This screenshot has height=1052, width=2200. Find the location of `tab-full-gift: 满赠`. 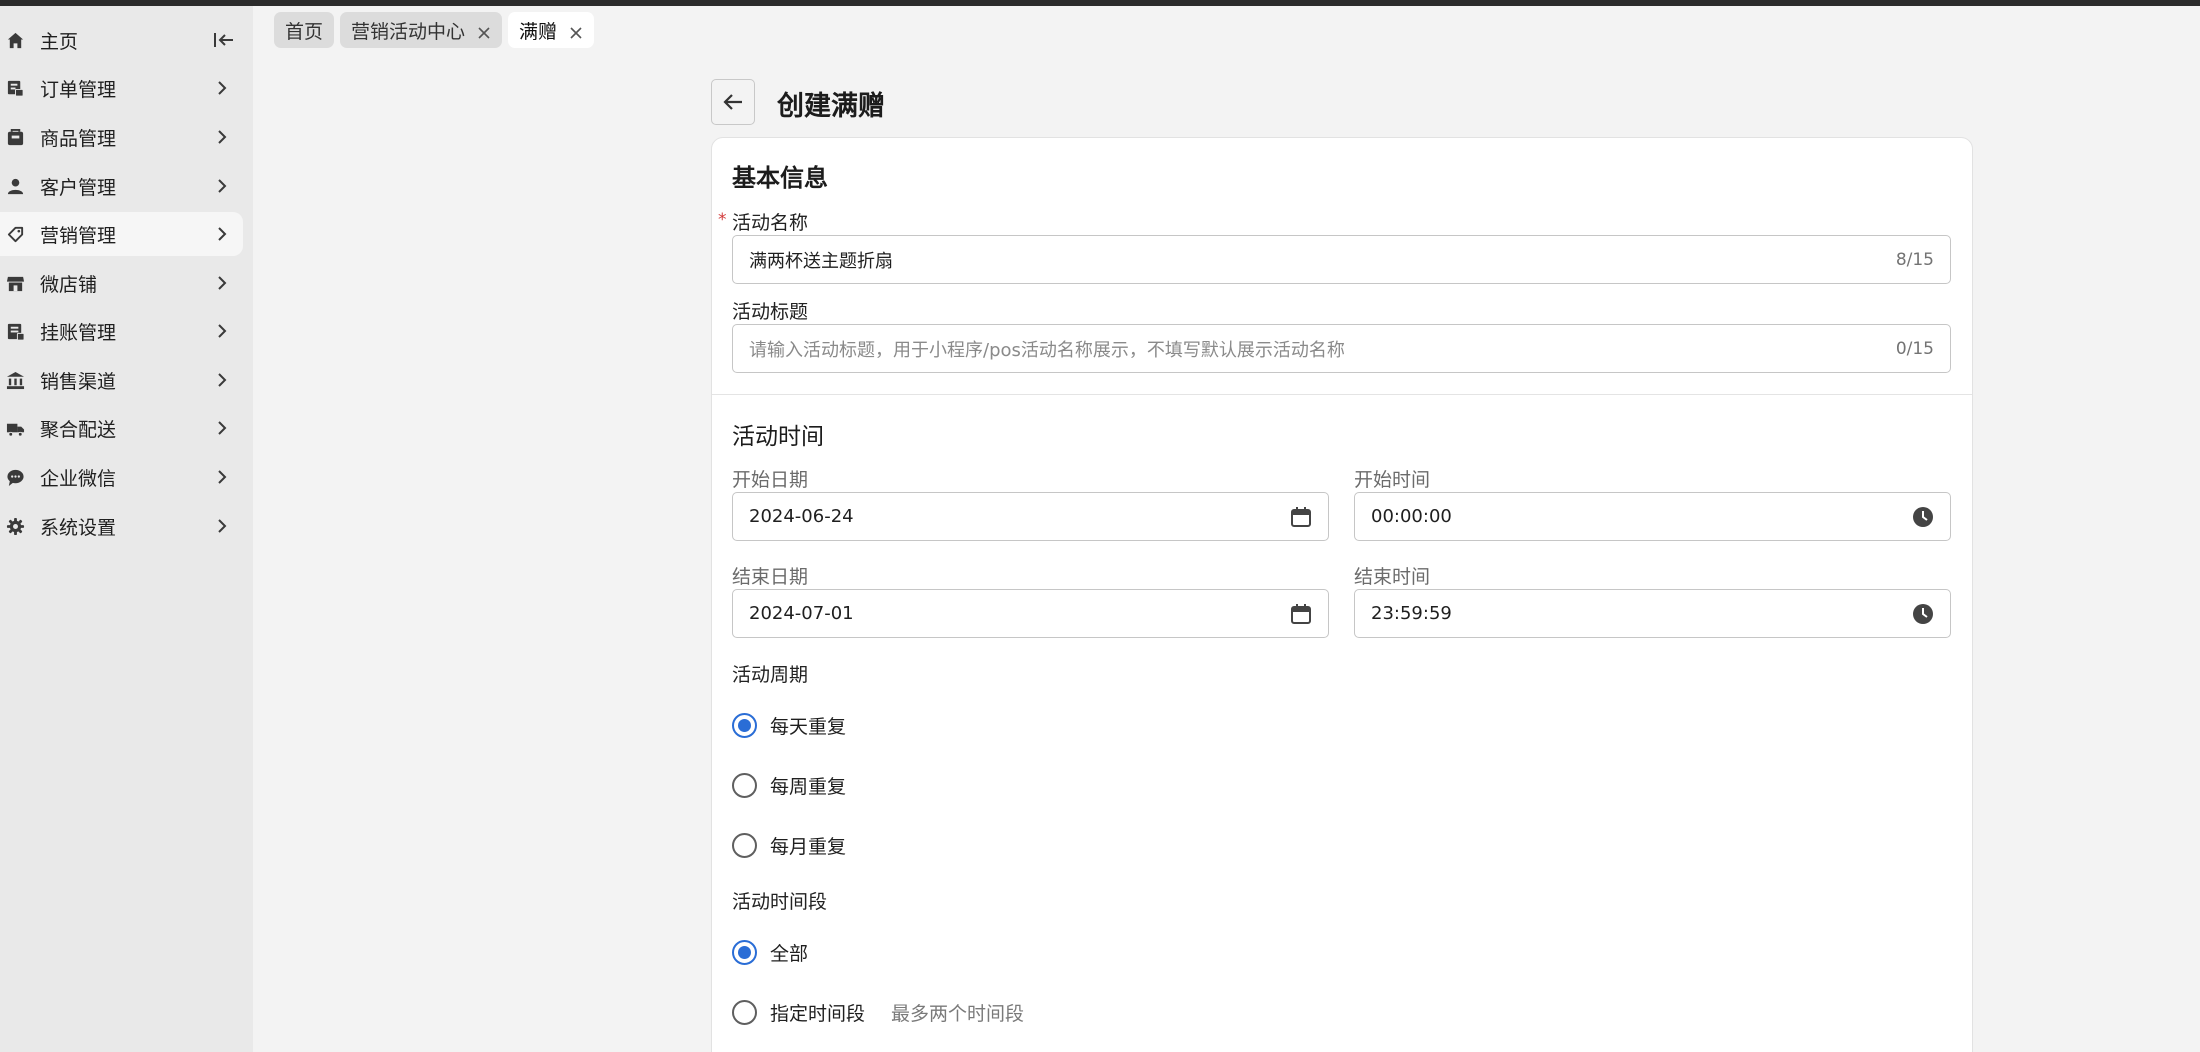

tab-full-gift: 满赠 is located at coordinates (551, 30).